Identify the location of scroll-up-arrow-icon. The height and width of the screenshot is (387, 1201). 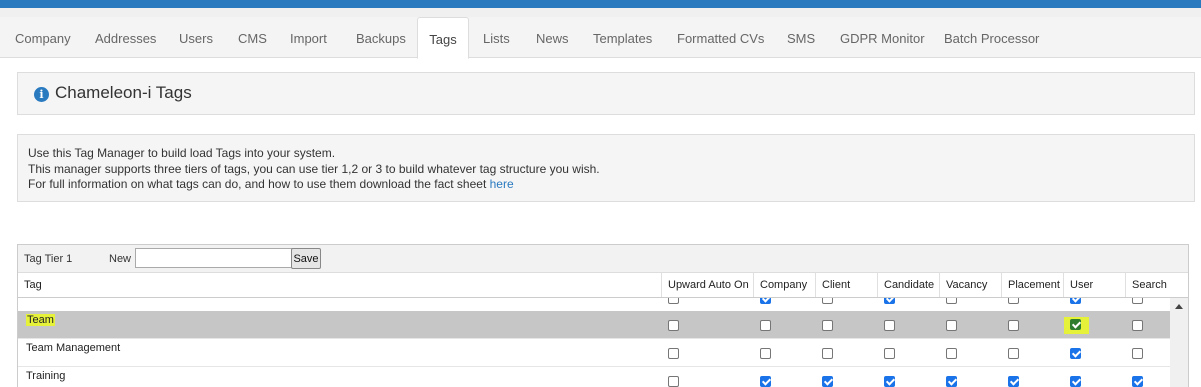
(1179, 306).